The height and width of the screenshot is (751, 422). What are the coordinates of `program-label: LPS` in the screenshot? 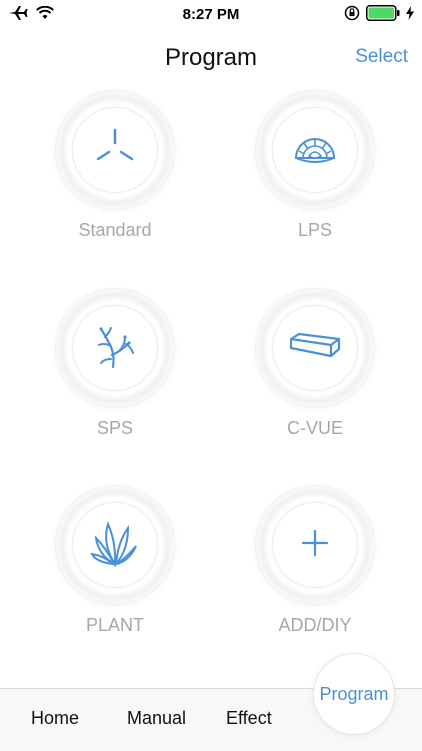 It's located at (315, 230).